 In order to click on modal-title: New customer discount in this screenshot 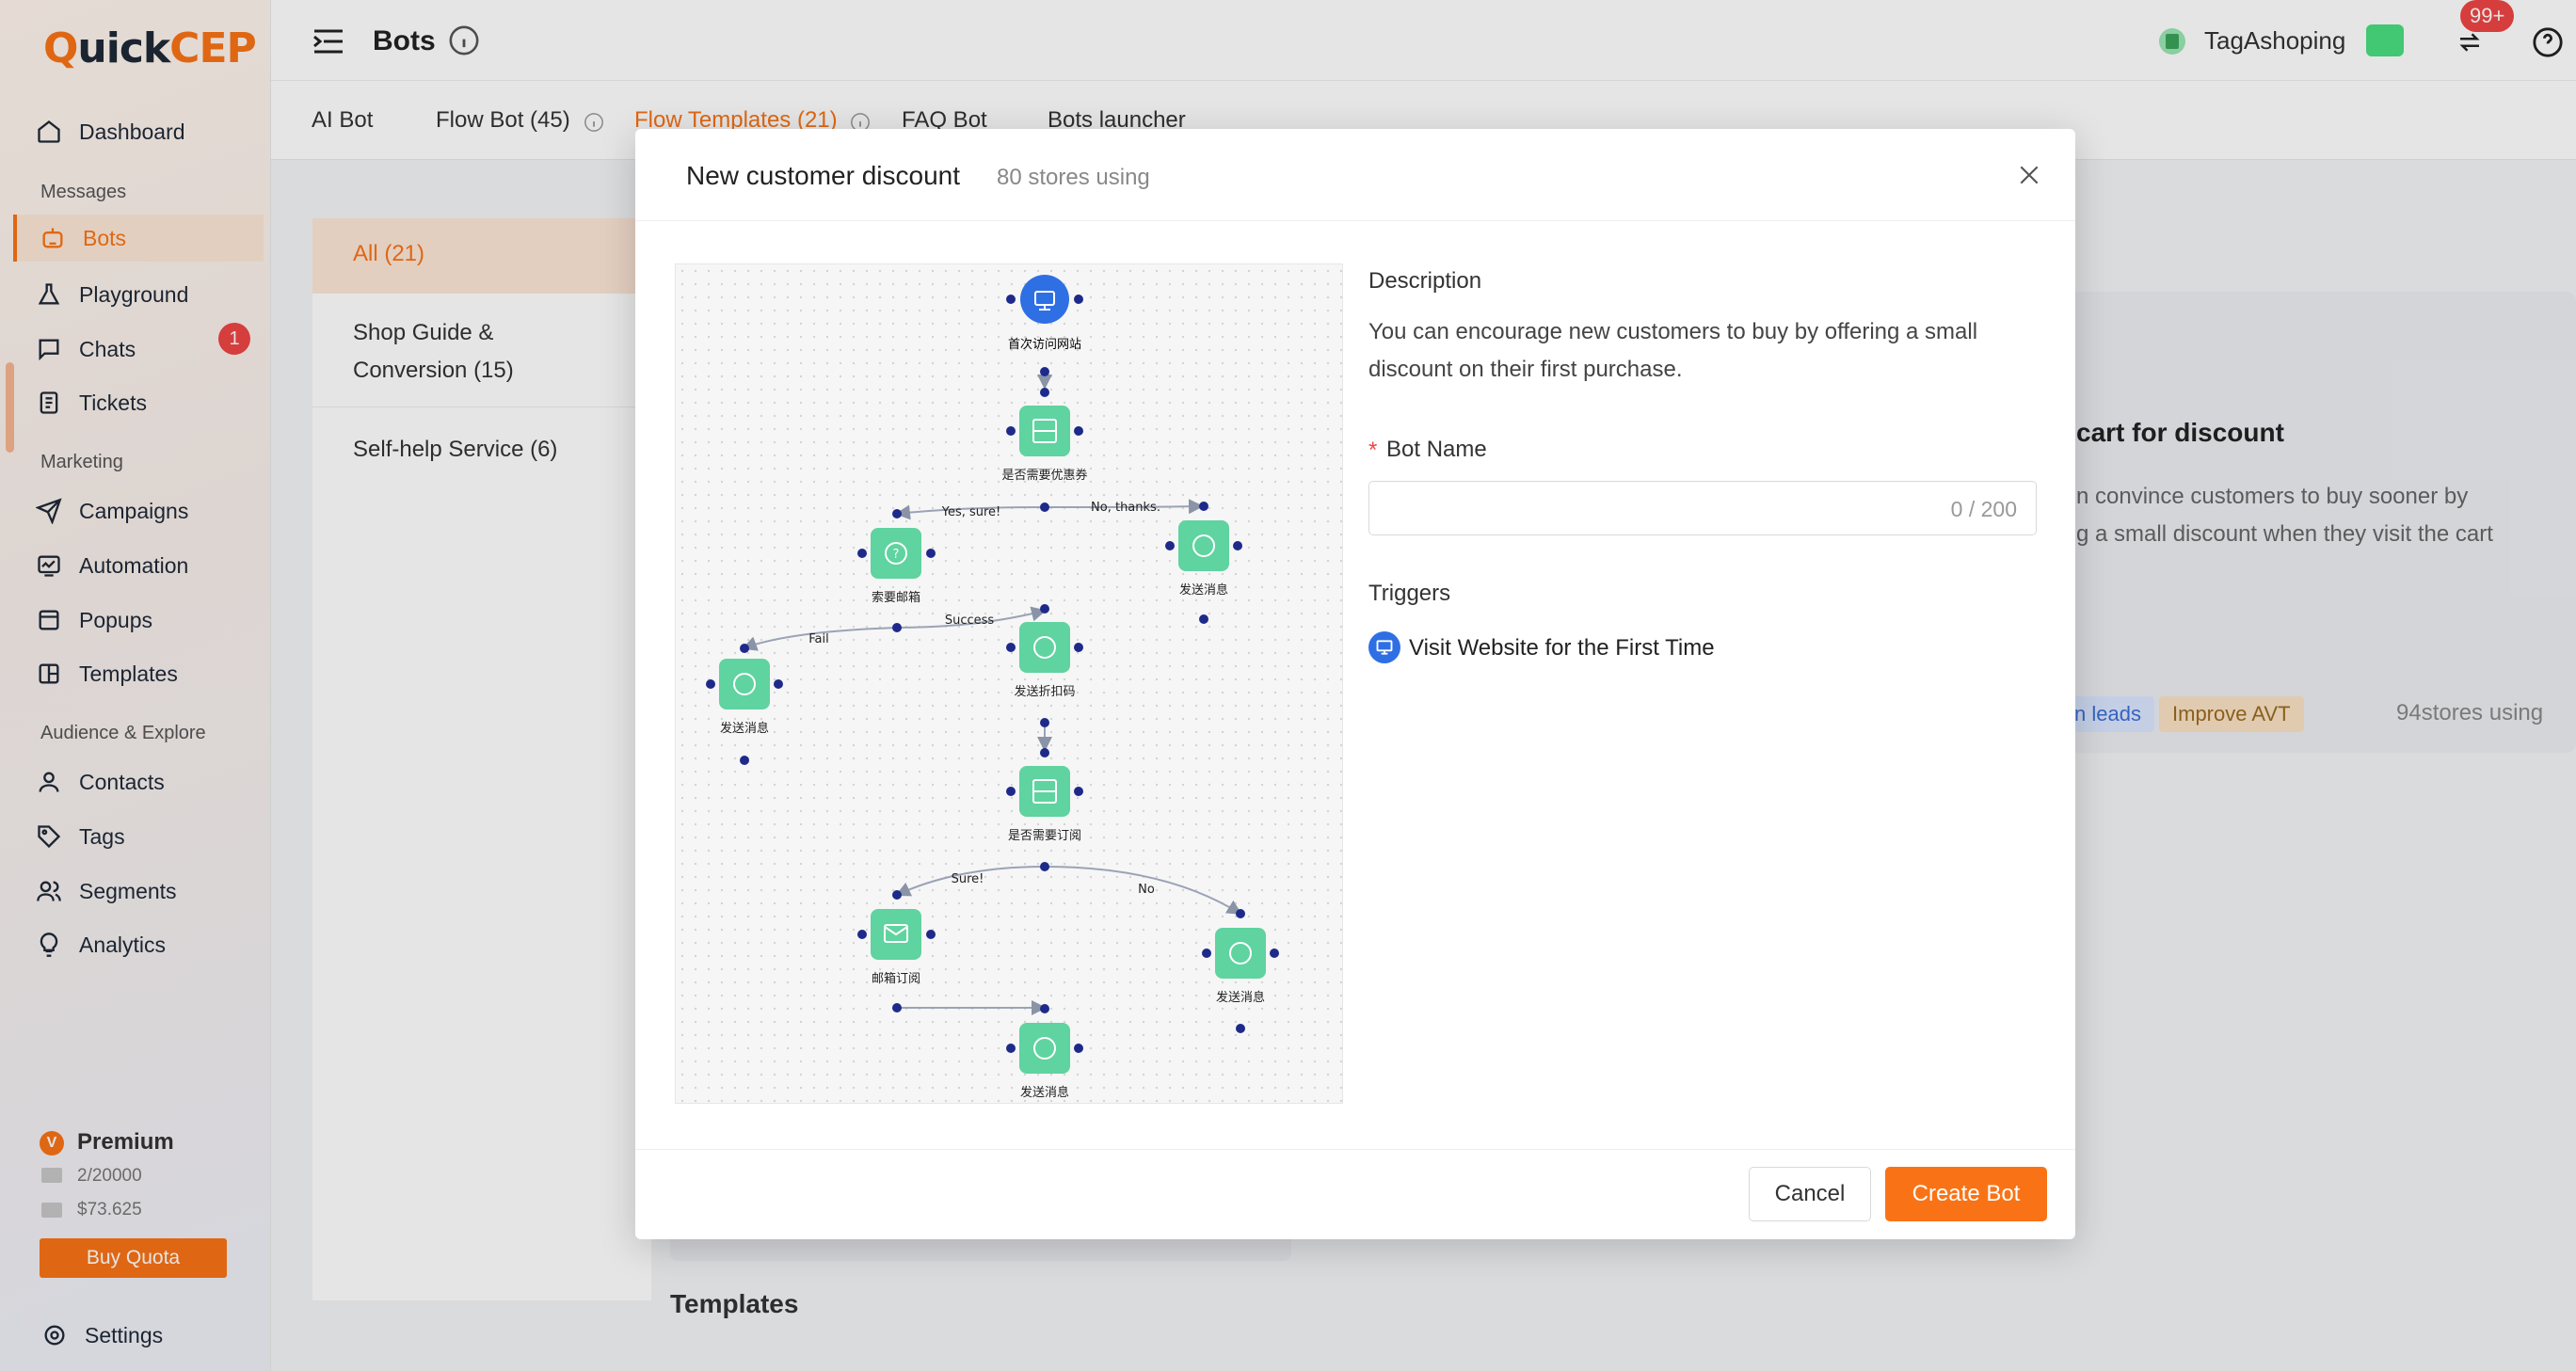, I will do `click(823, 175)`.